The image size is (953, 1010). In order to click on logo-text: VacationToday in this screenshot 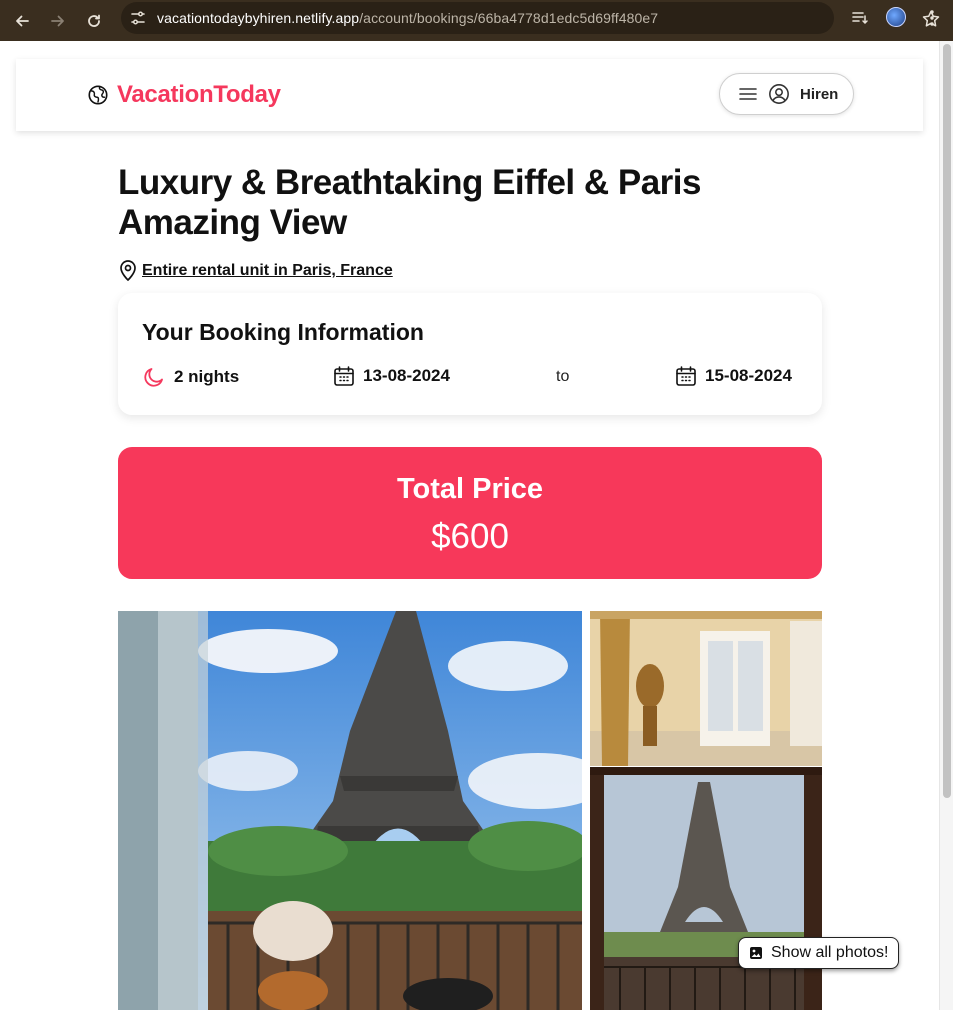, I will do `click(199, 94)`.